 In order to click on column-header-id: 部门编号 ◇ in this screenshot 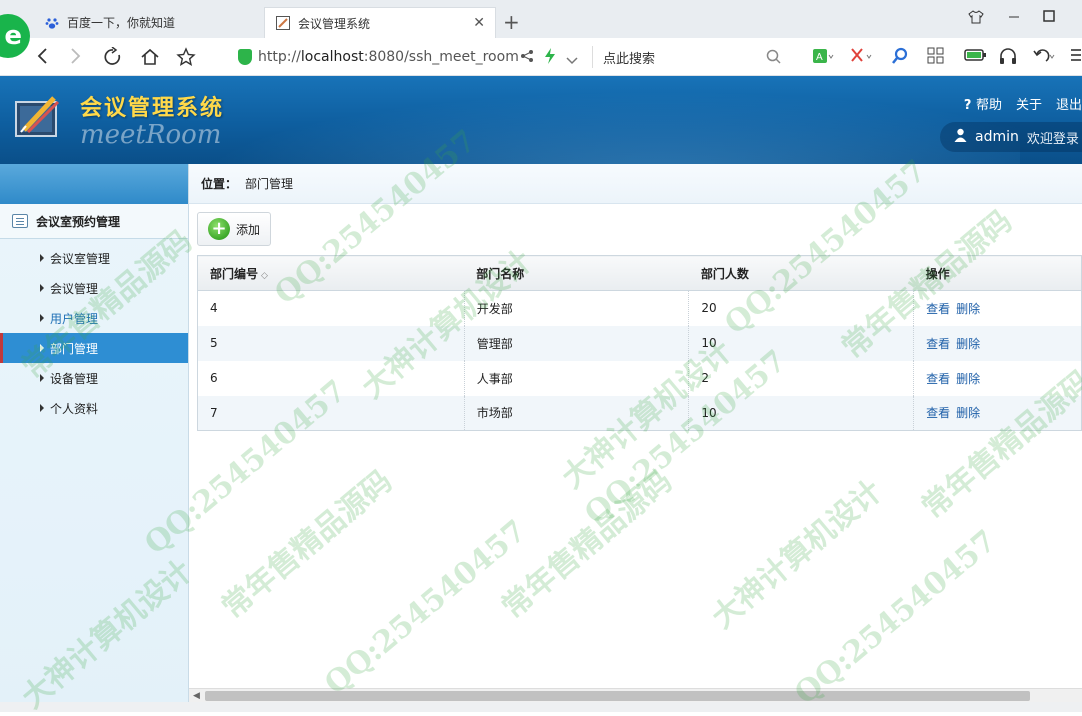, I will do `click(331, 273)`.